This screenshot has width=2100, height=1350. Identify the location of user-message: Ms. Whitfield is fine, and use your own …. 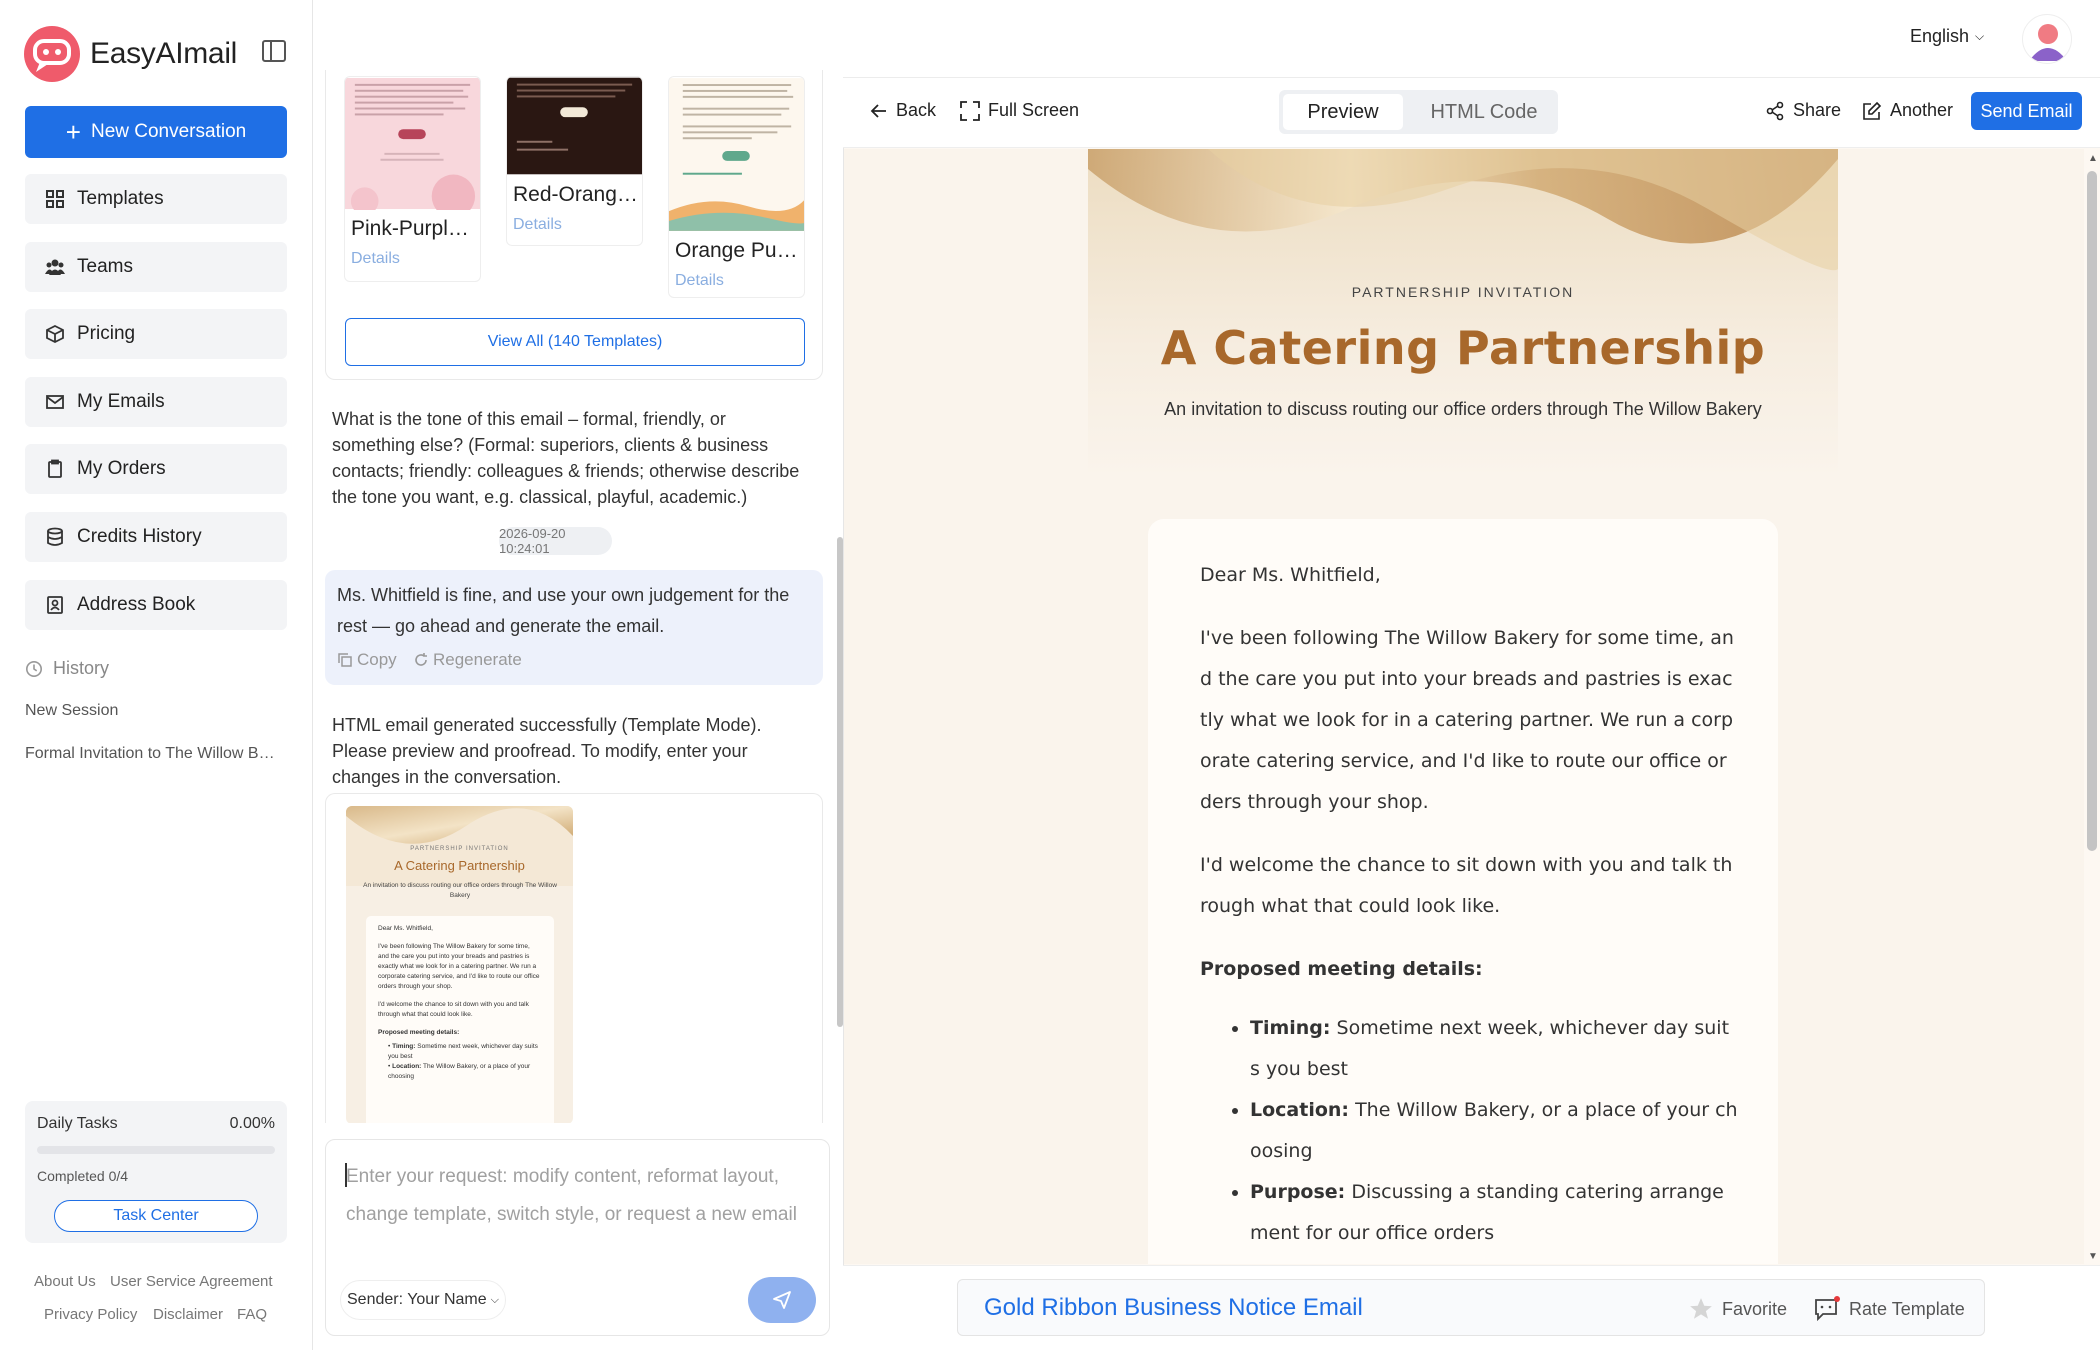
(574, 627).